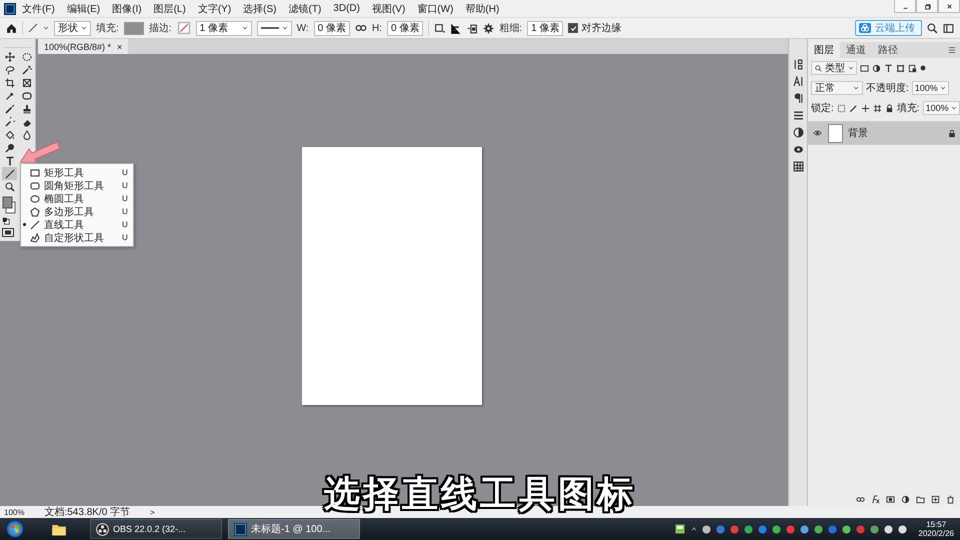  I want to click on panel-tab: 图层, so click(824, 50).